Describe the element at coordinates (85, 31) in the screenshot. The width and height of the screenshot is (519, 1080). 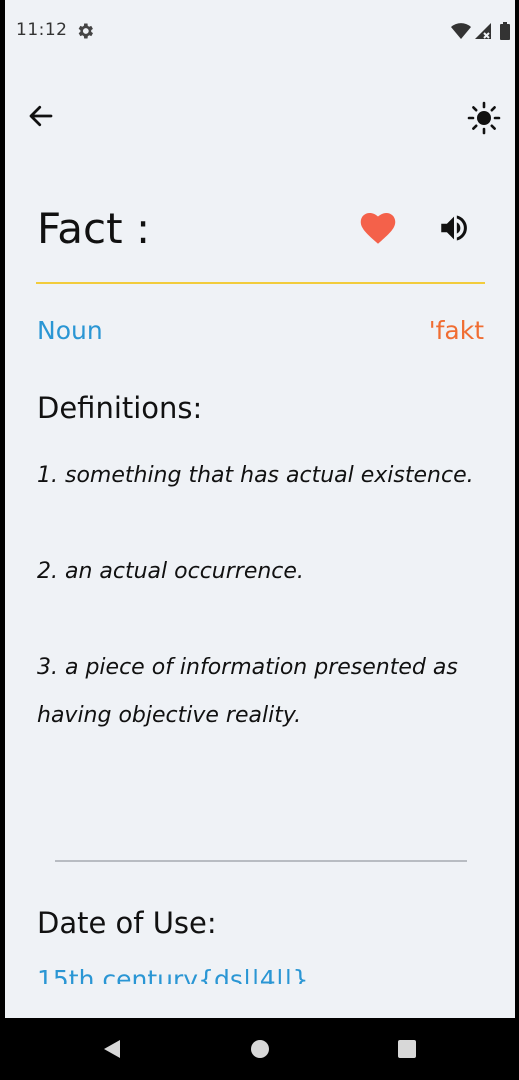
I see `settings-gear-icon` at that location.